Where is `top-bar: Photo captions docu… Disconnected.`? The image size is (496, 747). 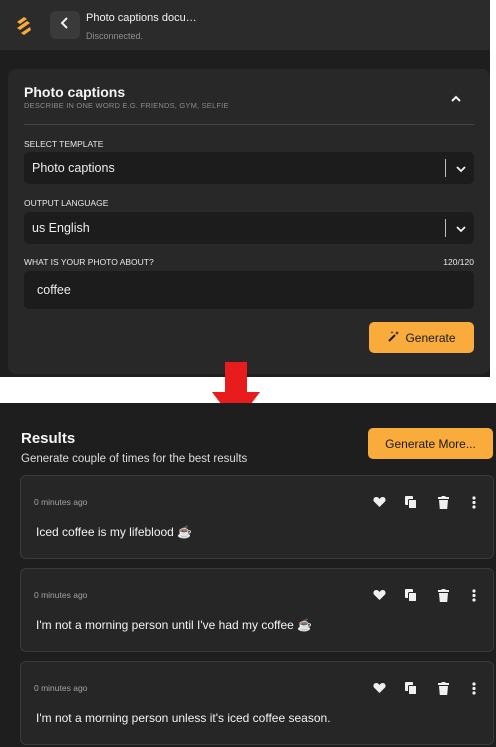 top-bar: Photo captions docu… Disconnected. is located at coordinates (245, 25).